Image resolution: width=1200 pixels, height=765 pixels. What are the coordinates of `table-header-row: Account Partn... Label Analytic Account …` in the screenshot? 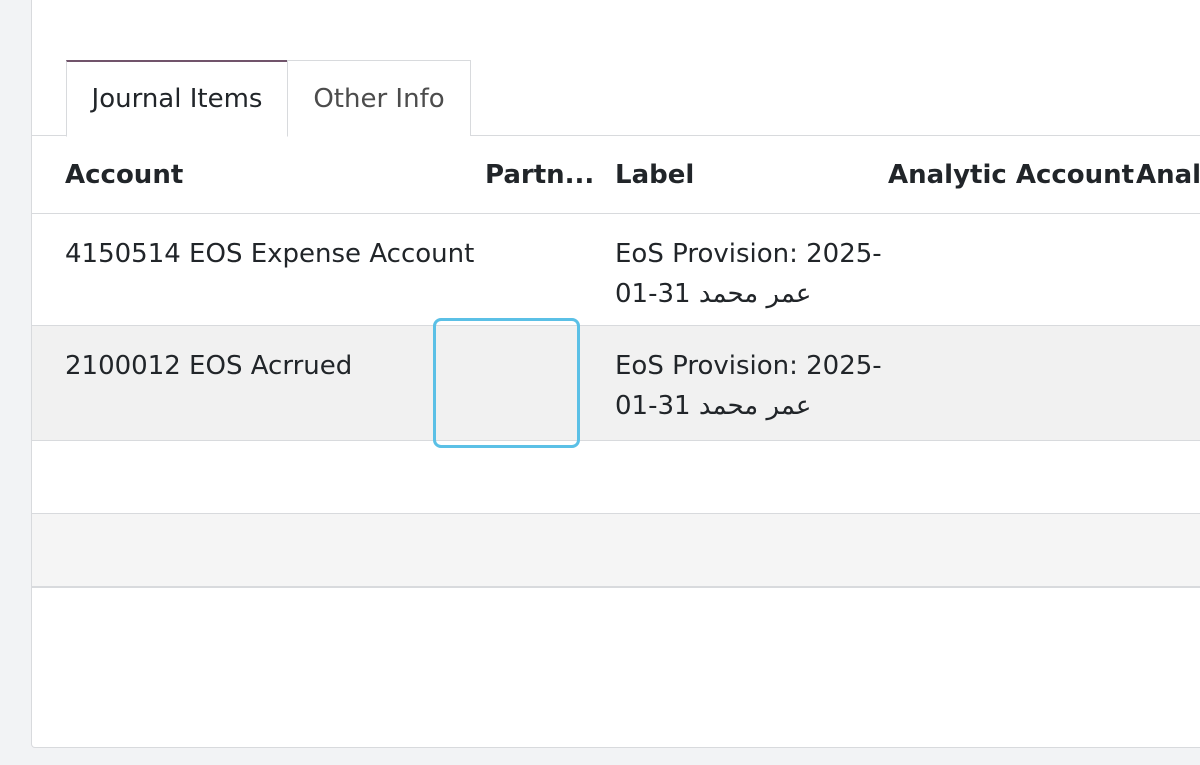 It's located at (616, 175).